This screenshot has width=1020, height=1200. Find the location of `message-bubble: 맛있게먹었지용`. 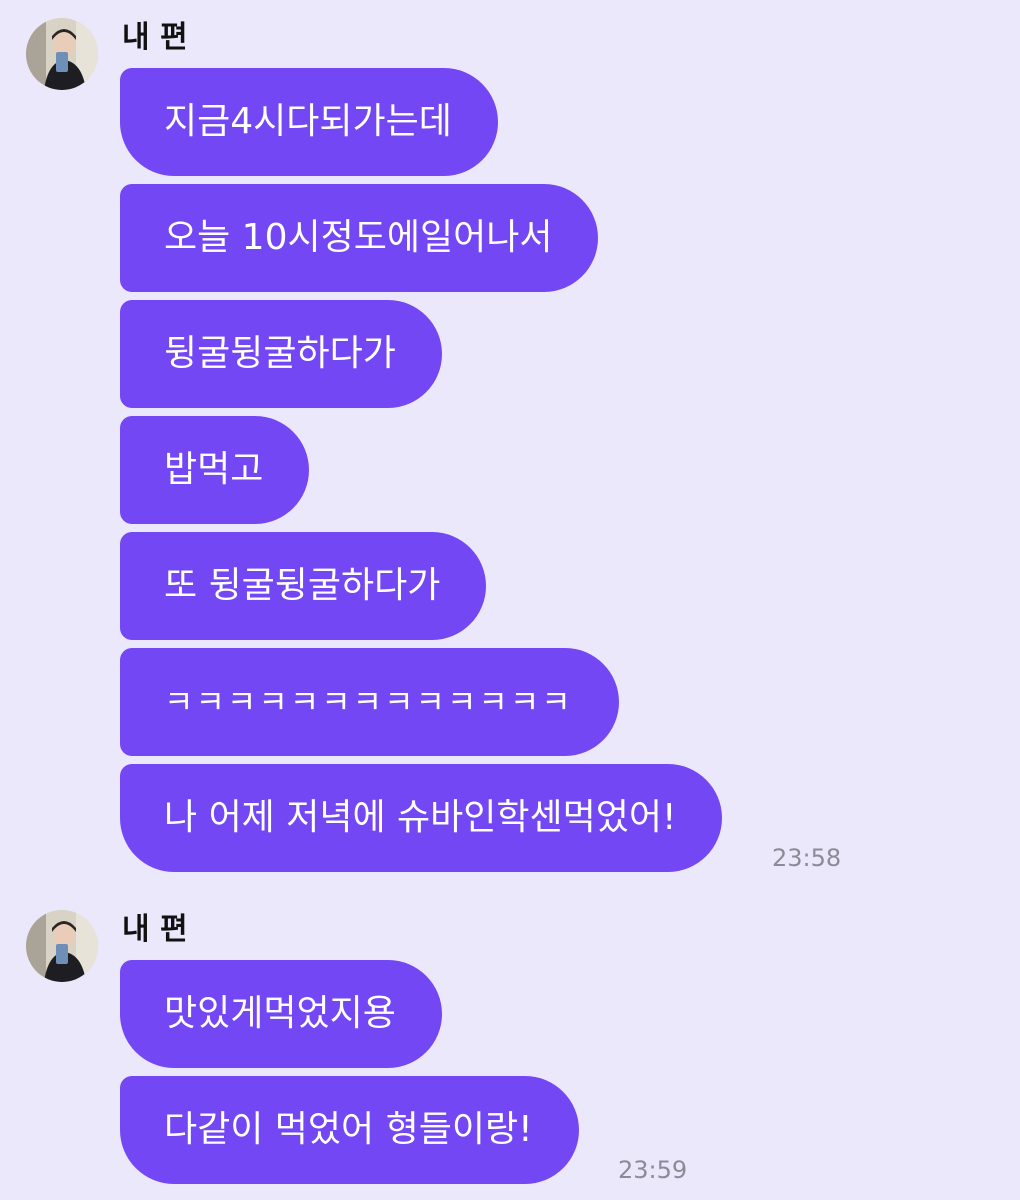

message-bubble: 맛있게먹었지용 is located at coordinates (281, 1014).